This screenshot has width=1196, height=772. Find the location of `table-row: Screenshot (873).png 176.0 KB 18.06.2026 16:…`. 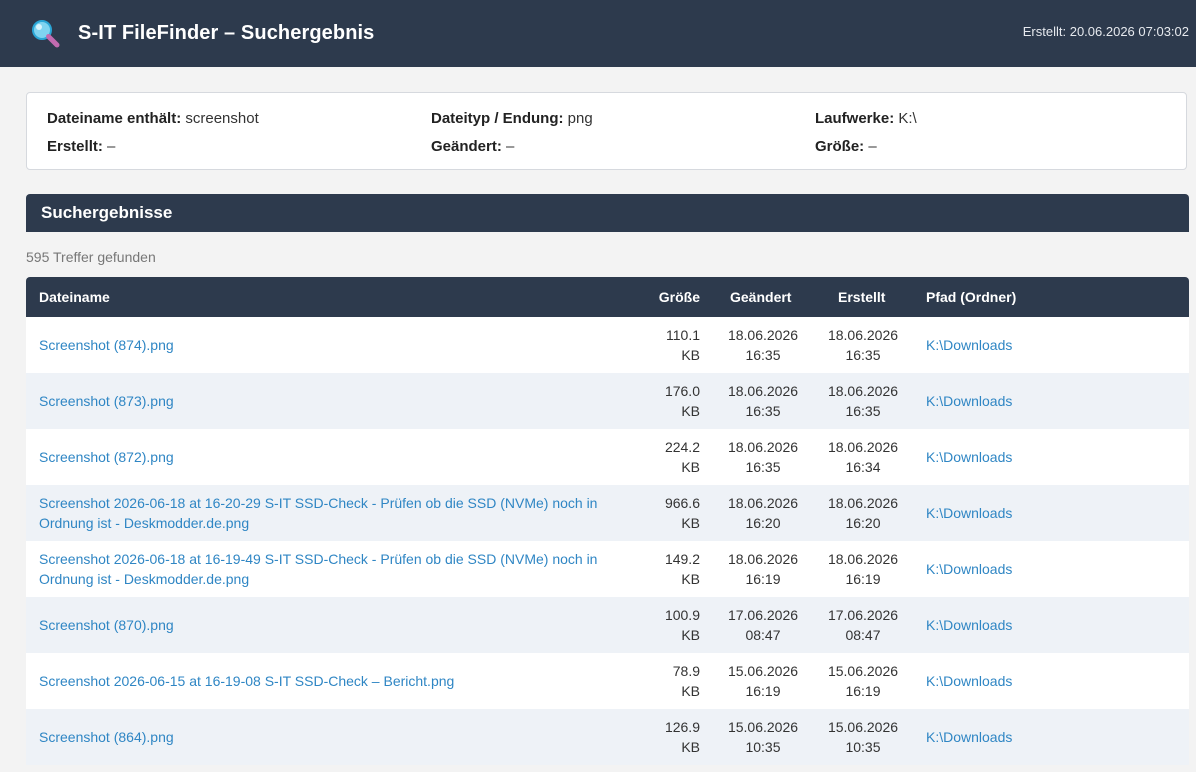

table-row: Screenshot (873).png 176.0 KB 18.06.2026 16:… is located at coordinates (607, 401).